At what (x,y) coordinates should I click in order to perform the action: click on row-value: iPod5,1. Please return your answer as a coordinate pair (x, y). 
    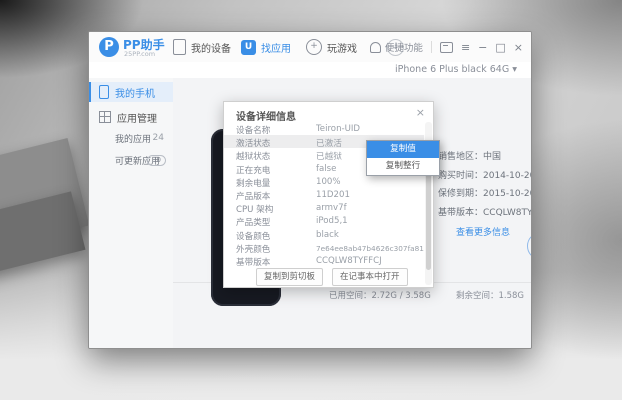
    Looking at the image, I should click on (332, 221).